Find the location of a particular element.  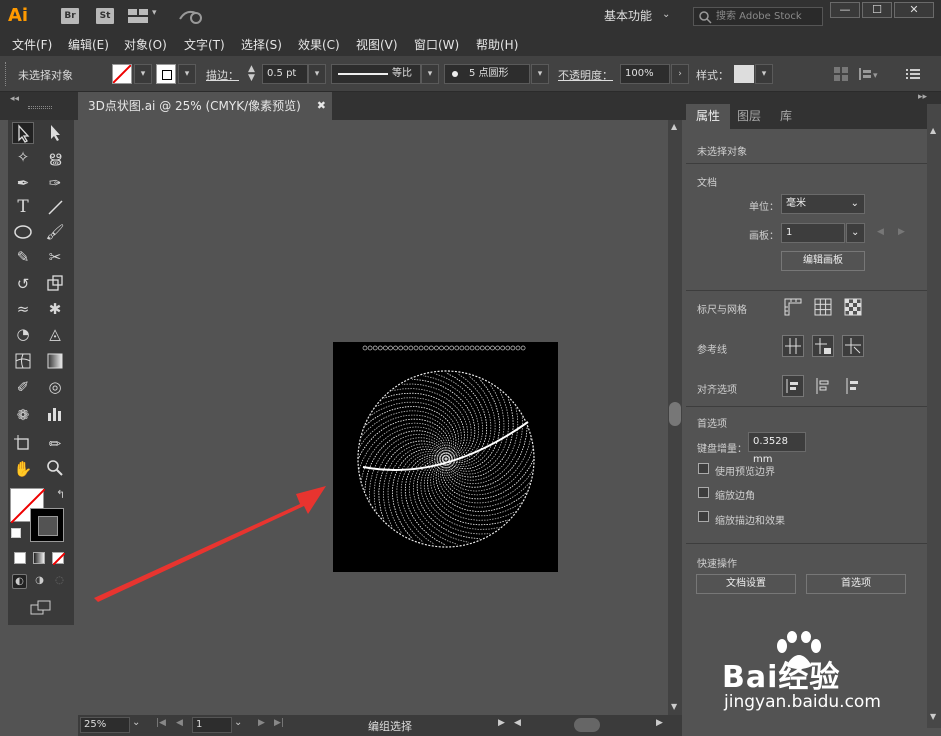

profile-dropdown: ▾ is located at coordinates (430, 74).